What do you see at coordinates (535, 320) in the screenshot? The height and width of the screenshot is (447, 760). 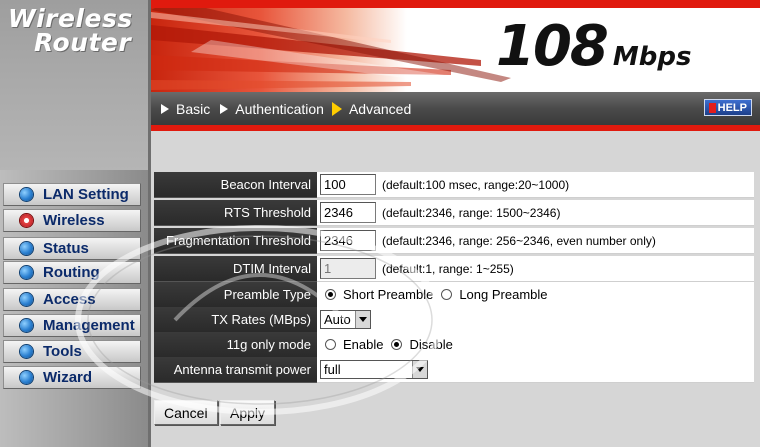 I see `tx-rates-cell: Auto` at bounding box center [535, 320].